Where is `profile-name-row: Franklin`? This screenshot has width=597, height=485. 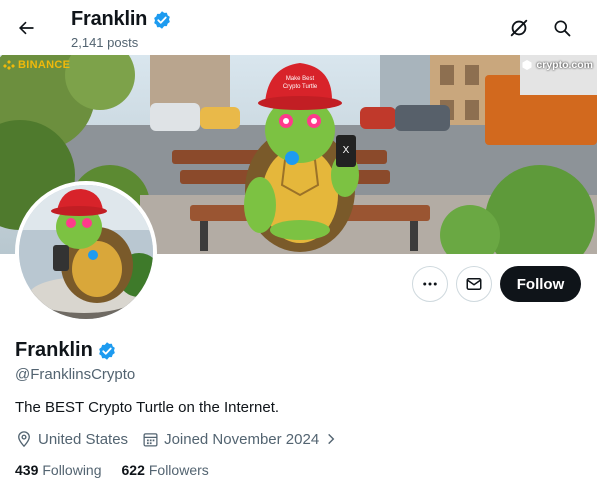
profile-name-row: Franklin is located at coordinates (66, 350).